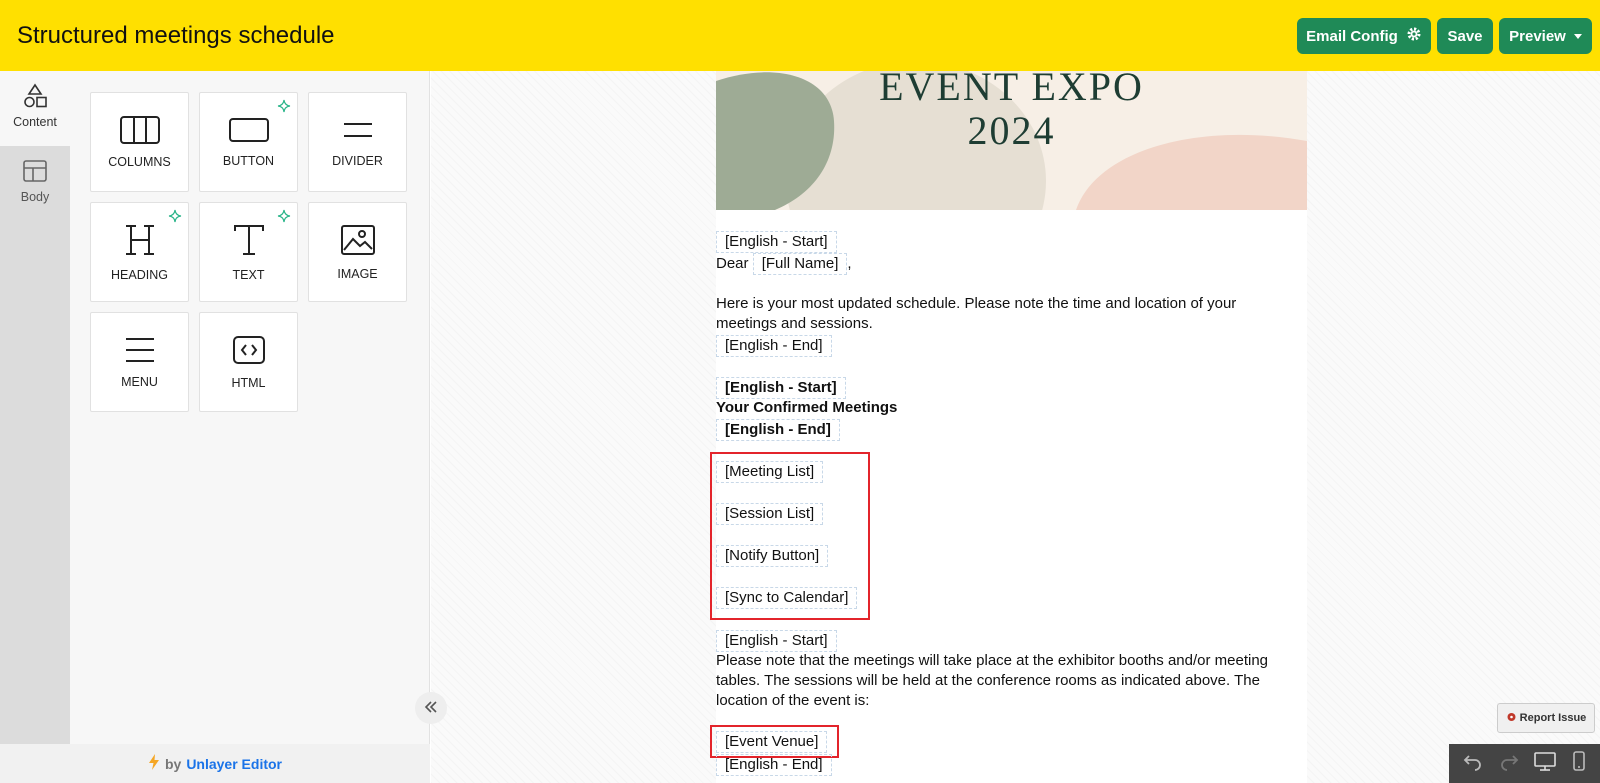 This screenshot has height=783, width=1600. Describe the element at coordinates (1352, 36) in the screenshot. I see `email-config-label: Email Config` at that location.